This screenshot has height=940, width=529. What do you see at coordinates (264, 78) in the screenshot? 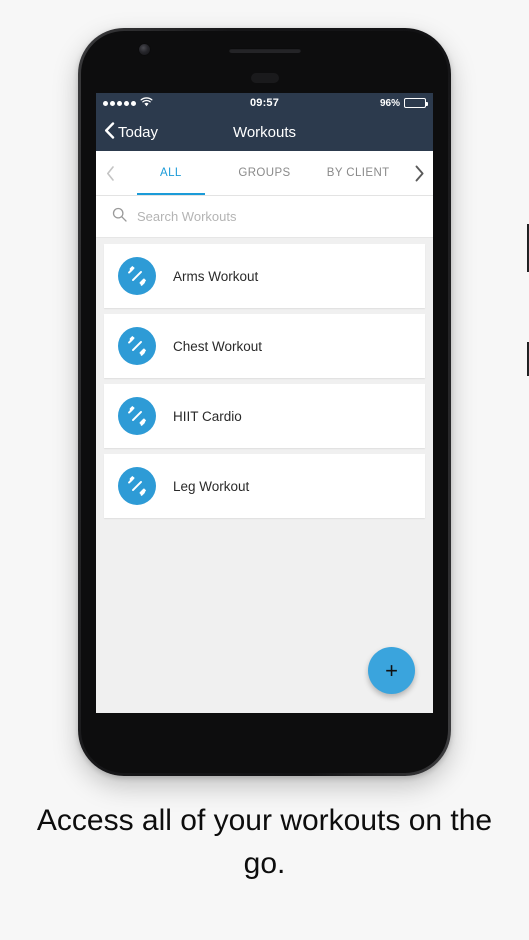
I see `proximity-sensor` at bounding box center [264, 78].